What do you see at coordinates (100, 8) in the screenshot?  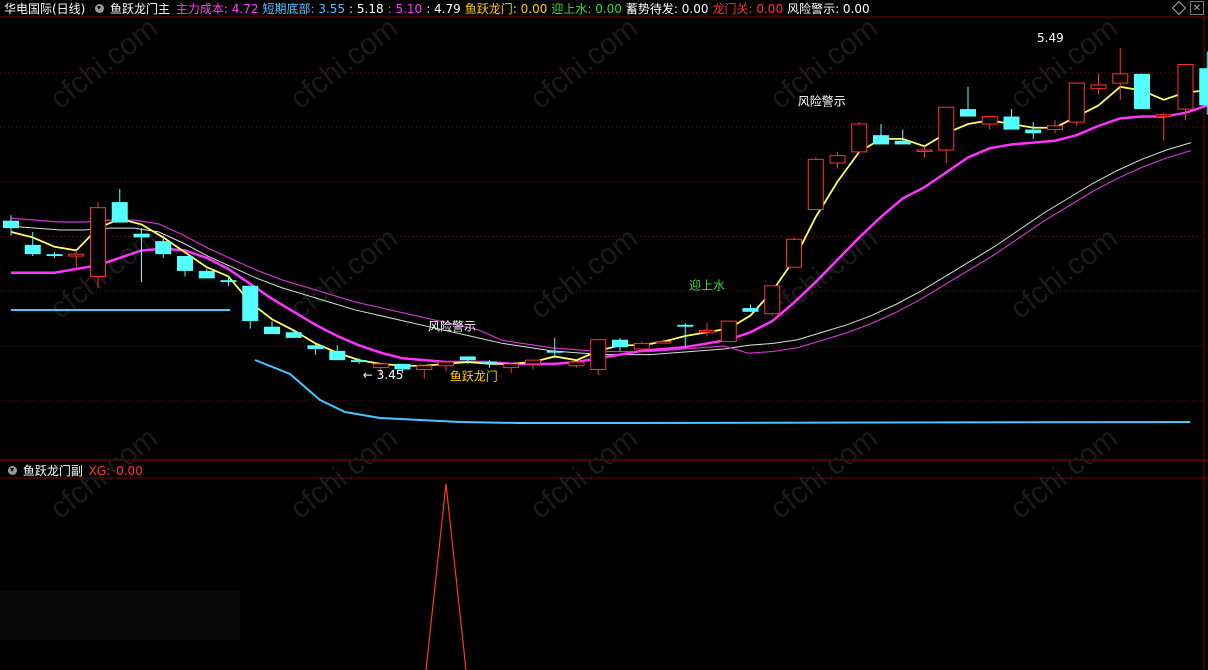 I see `indicator-menu-icon` at bounding box center [100, 8].